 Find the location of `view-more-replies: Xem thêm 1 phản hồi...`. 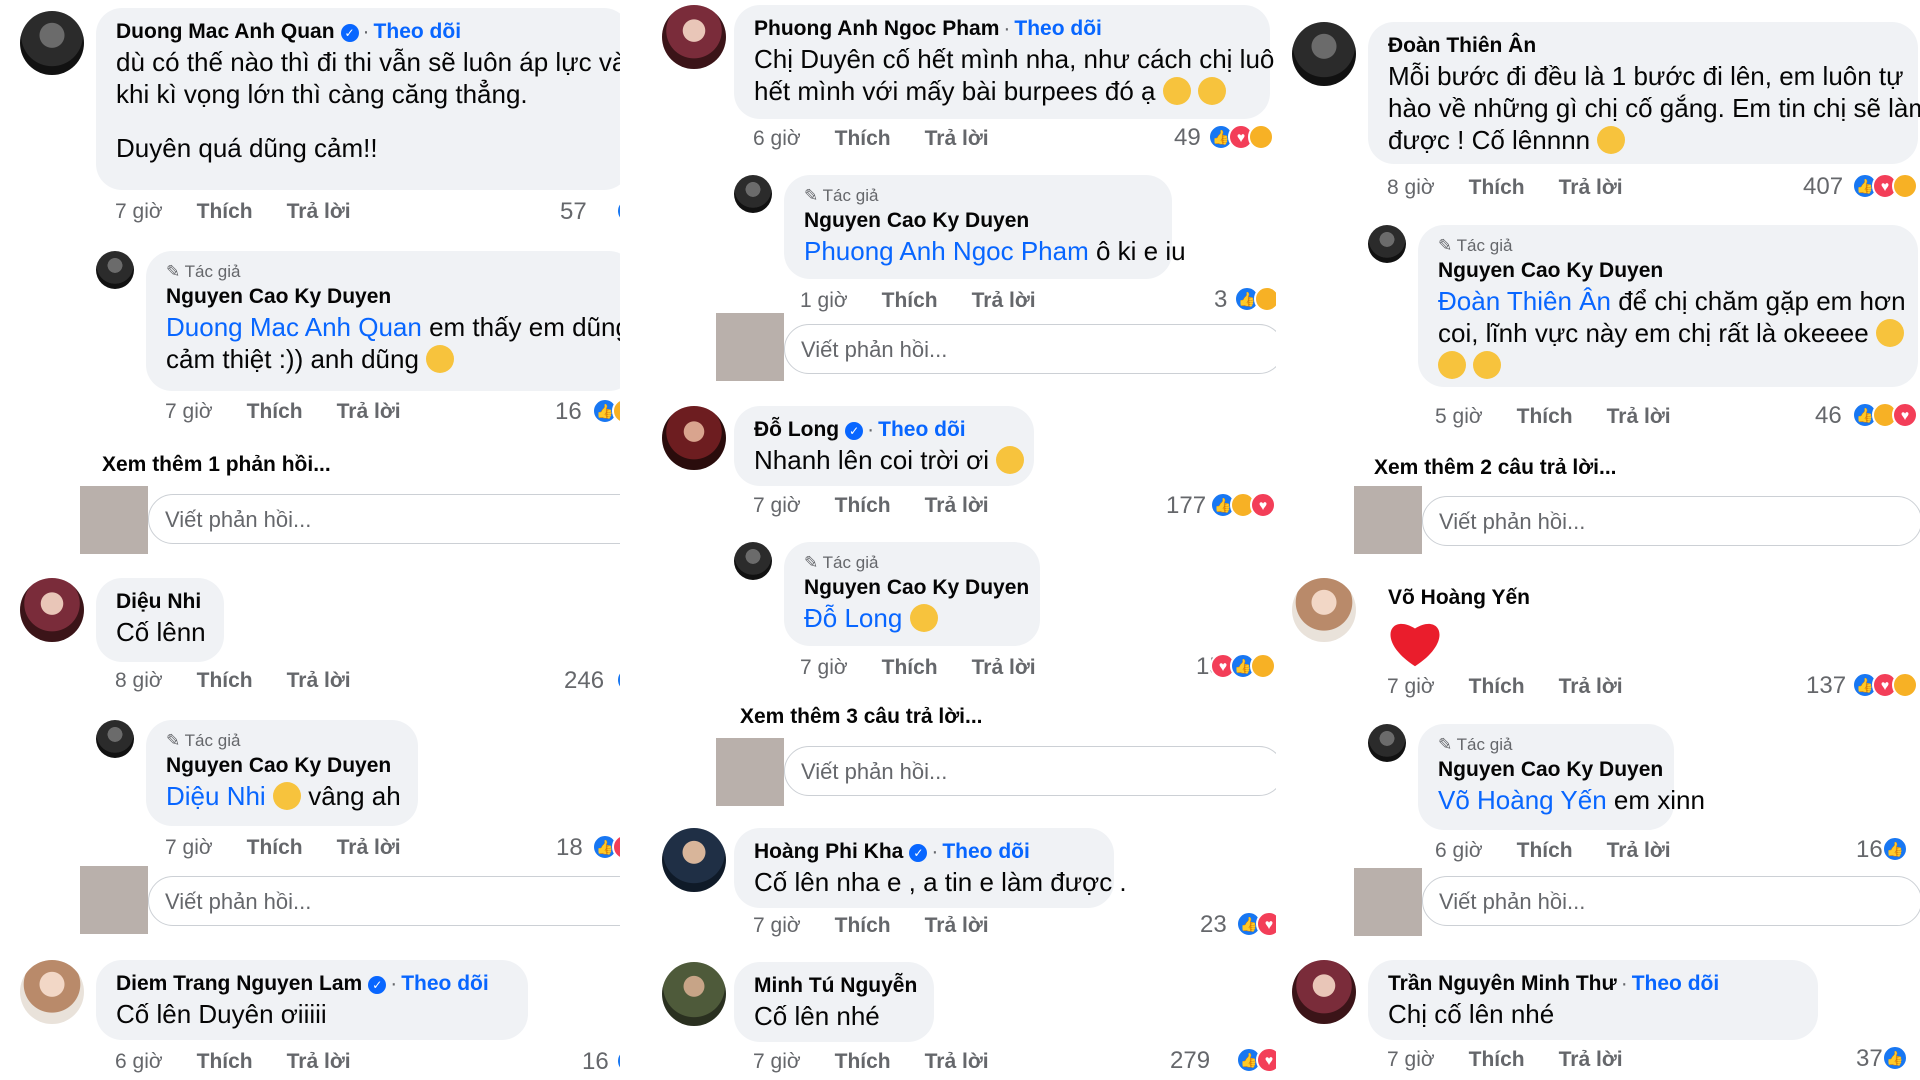

view-more-replies: Xem thêm 1 phản hồi... is located at coordinates (216, 465).